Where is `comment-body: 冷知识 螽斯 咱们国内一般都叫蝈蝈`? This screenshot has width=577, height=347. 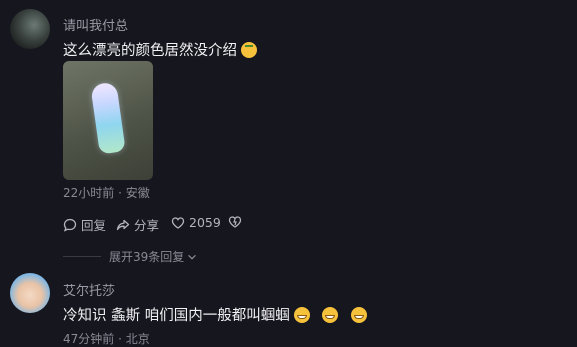 comment-body: 冷知识 螽斯 咱们国内一般都叫蝈蝈 is located at coordinates (176, 316).